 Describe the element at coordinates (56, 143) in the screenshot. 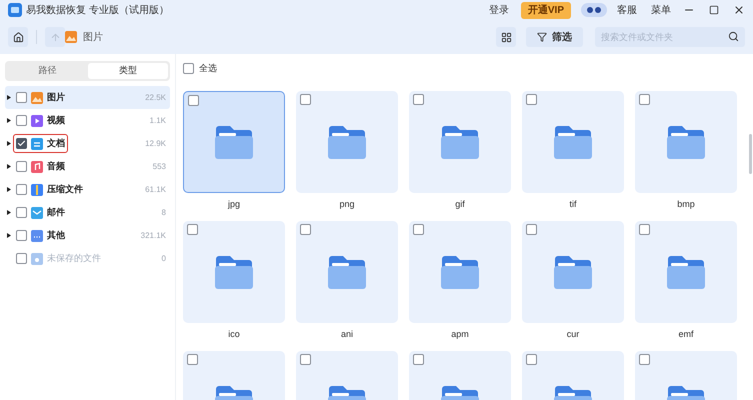

I see `category-label: 文档` at that location.